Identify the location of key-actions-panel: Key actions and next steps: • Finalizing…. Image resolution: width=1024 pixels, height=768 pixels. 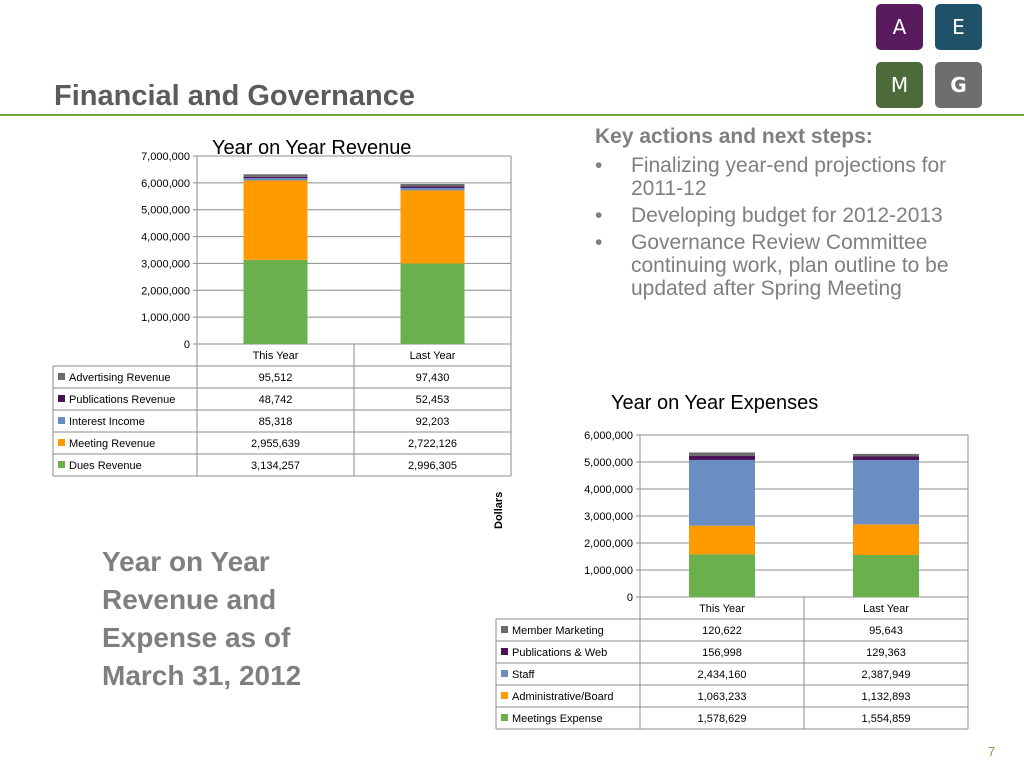
(775, 212).